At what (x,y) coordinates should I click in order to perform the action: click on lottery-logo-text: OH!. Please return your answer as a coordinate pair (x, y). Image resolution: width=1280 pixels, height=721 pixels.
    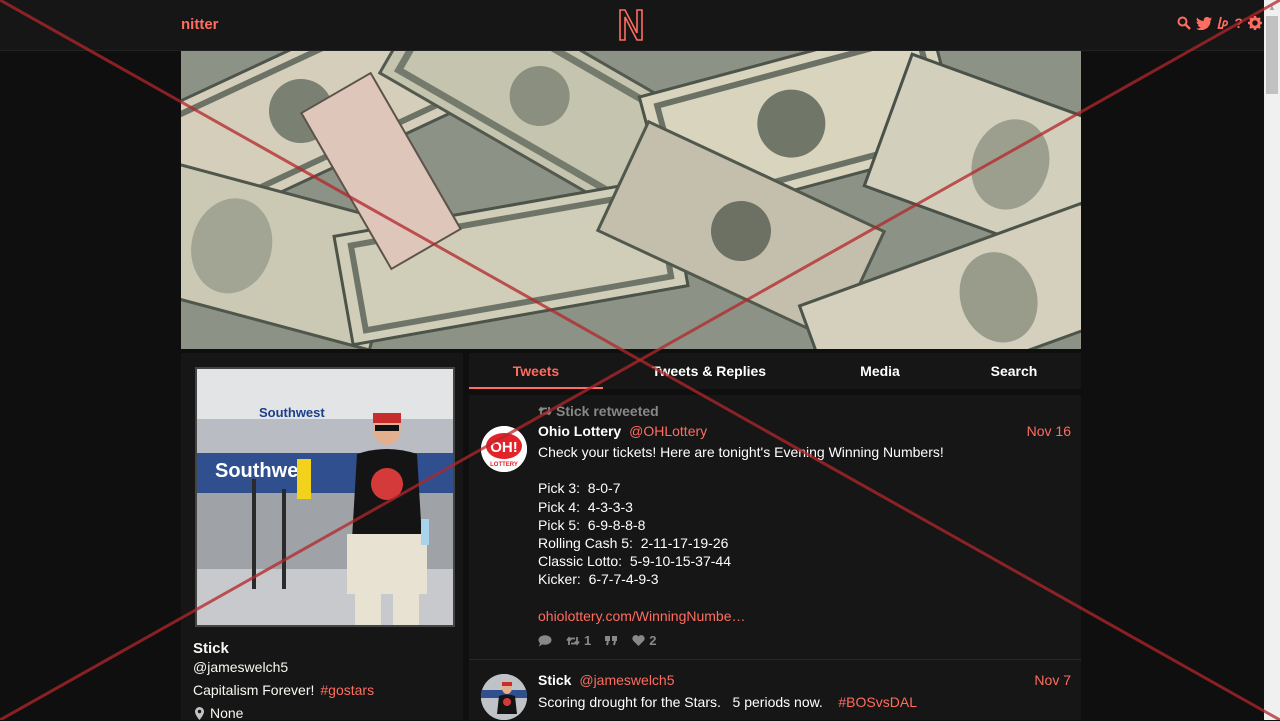
    Looking at the image, I should click on (504, 447).